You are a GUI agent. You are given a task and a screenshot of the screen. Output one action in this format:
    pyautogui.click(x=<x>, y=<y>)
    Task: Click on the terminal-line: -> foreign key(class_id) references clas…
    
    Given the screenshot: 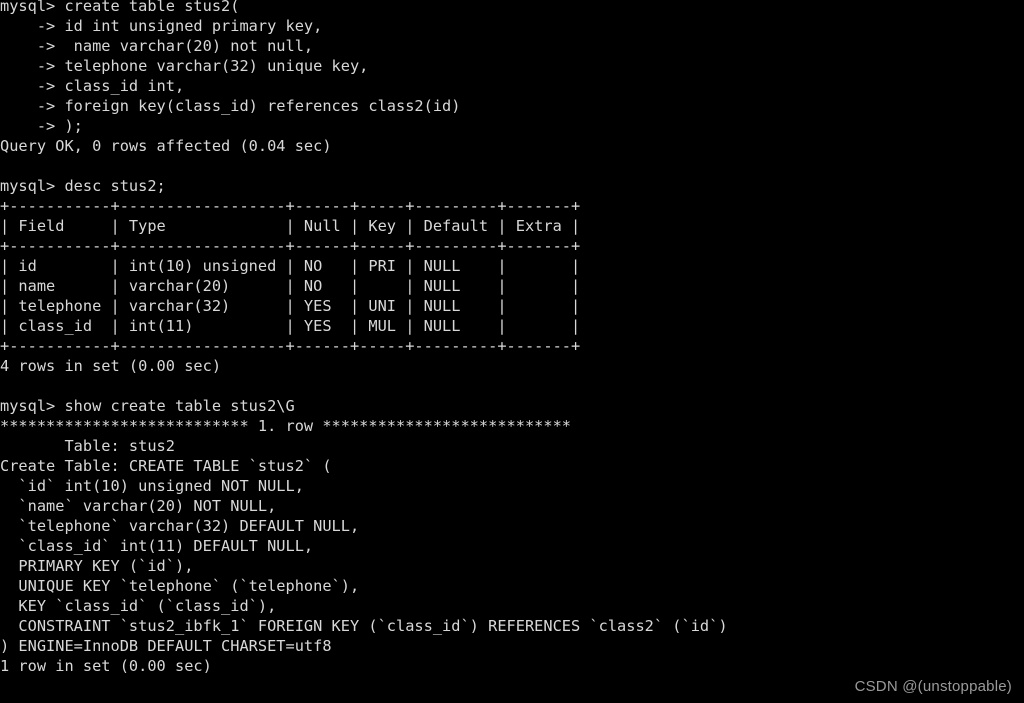 What is the action you would take?
    pyautogui.click(x=230, y=106)
    